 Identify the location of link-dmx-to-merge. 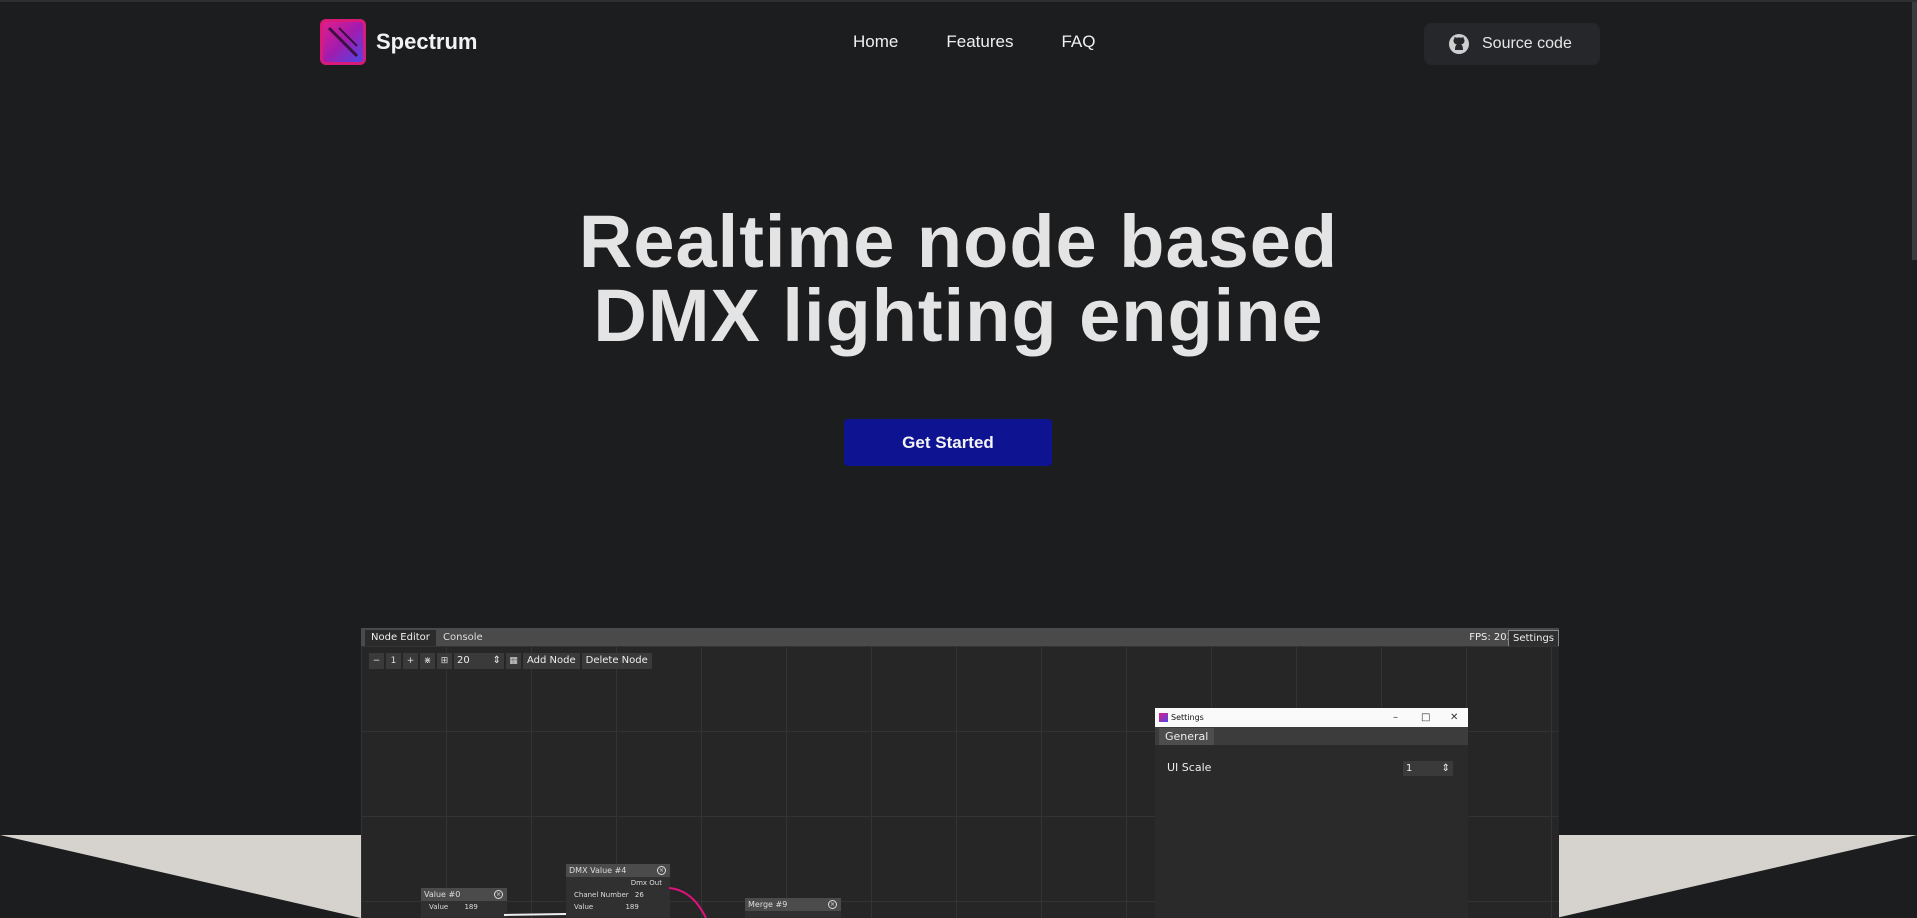
(687, 902).